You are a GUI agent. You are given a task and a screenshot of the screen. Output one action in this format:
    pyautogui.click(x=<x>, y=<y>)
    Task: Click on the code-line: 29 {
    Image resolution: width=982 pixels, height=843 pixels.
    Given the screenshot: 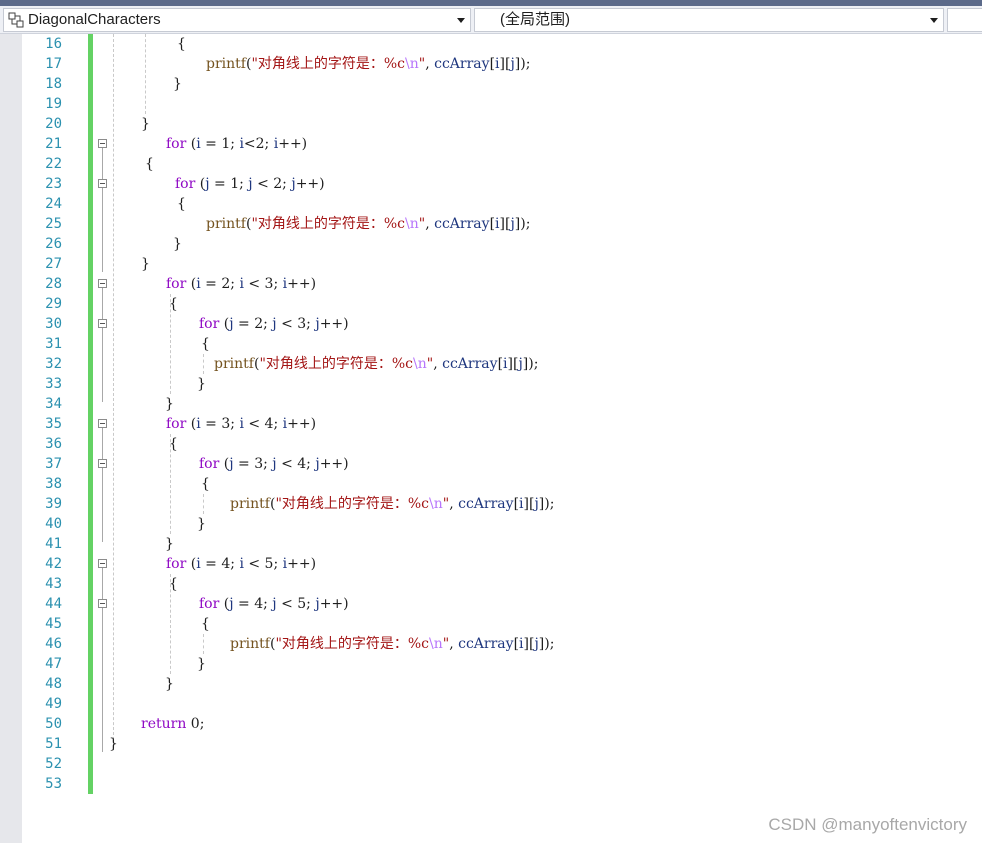 What is the action you would take?
    pyautogui.click(x=491, y=304)
    